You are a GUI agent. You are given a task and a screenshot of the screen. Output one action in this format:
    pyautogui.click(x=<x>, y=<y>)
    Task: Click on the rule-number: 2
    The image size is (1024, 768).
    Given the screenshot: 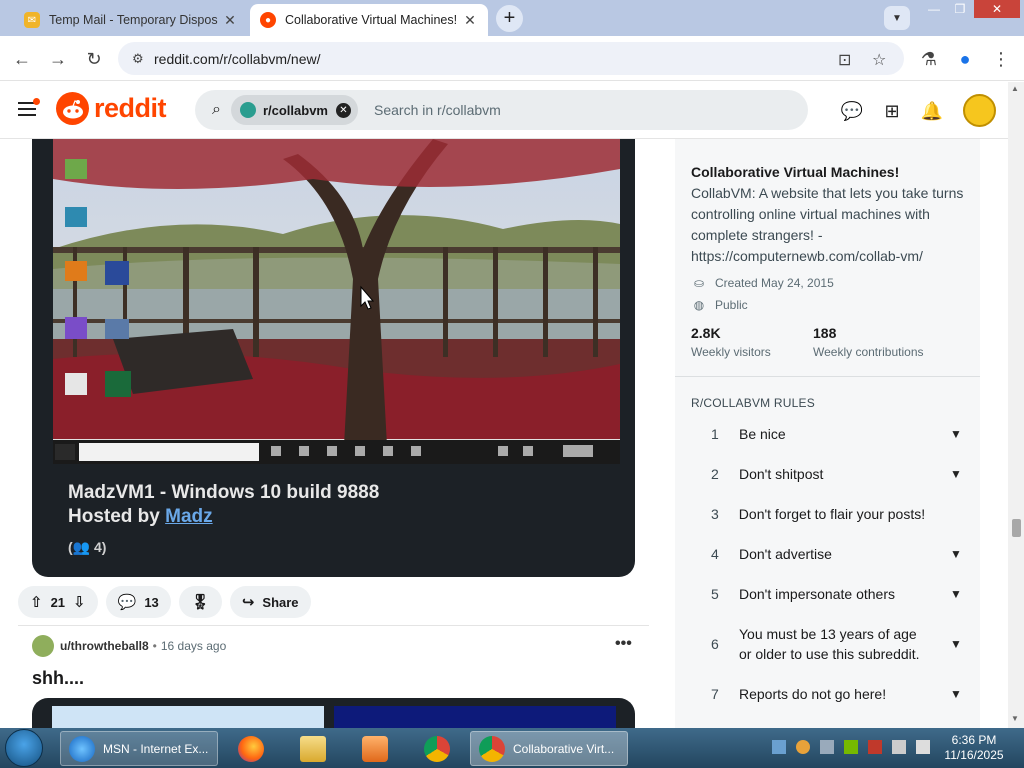 What is the action you would take?
    pyautogui.click(x=715, y=474)
    